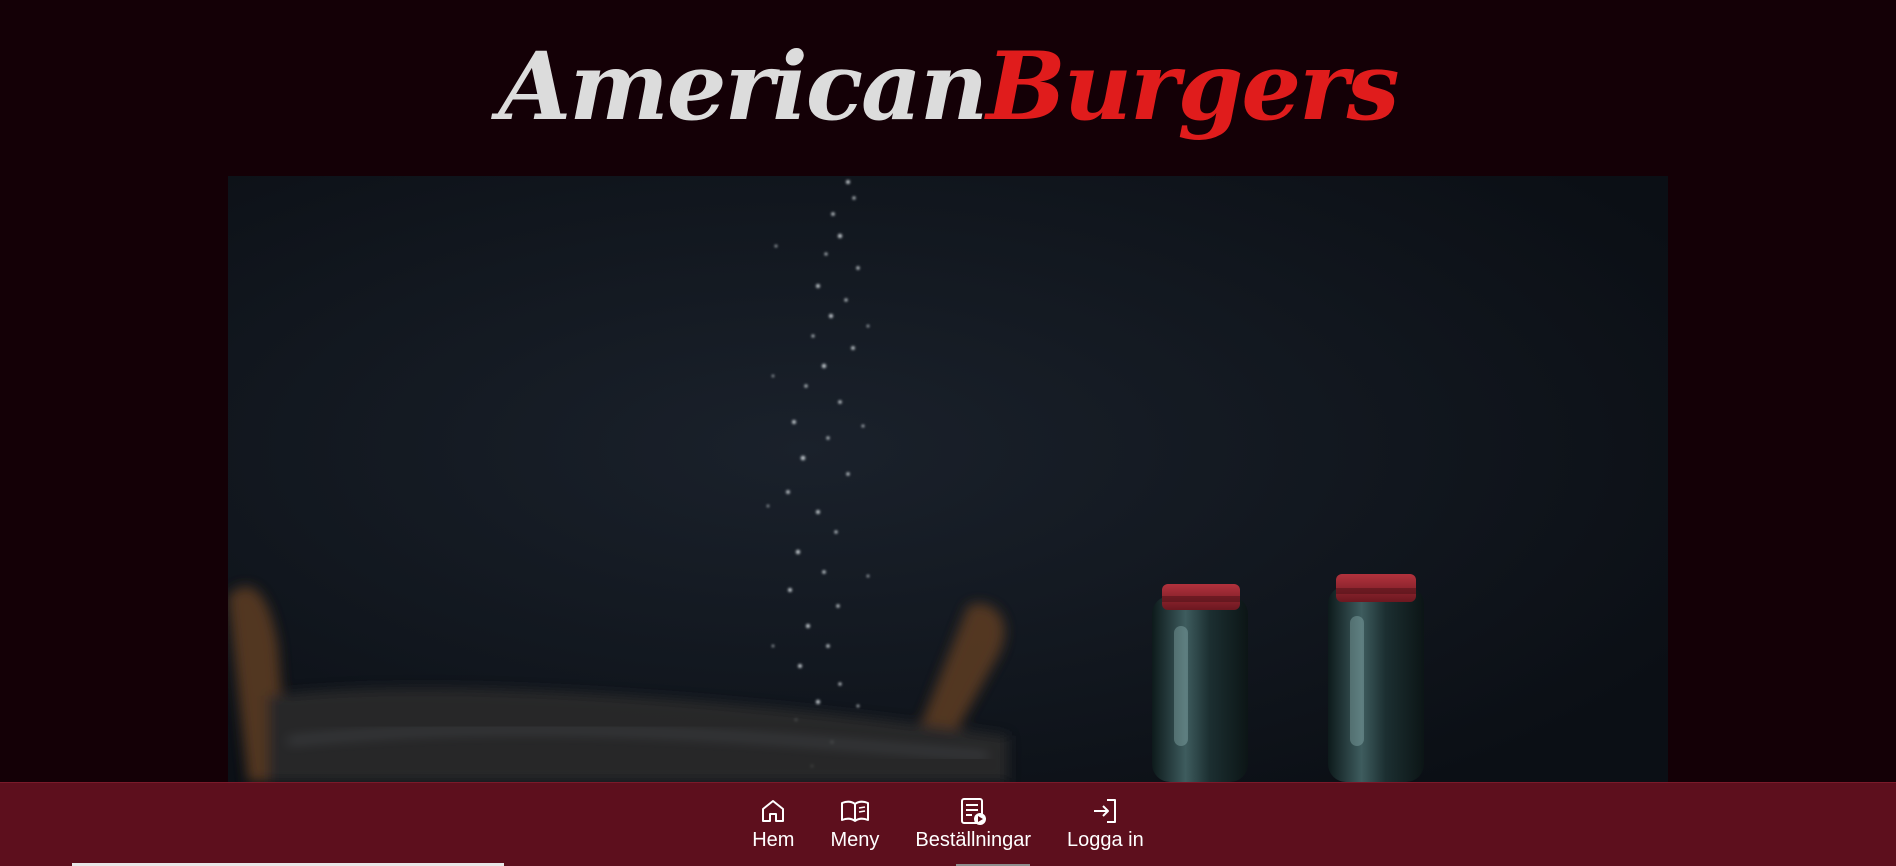  Describe the element at coordinates (743, 87) in the screenshot. I see `brand-logo-part1: American` at that location.